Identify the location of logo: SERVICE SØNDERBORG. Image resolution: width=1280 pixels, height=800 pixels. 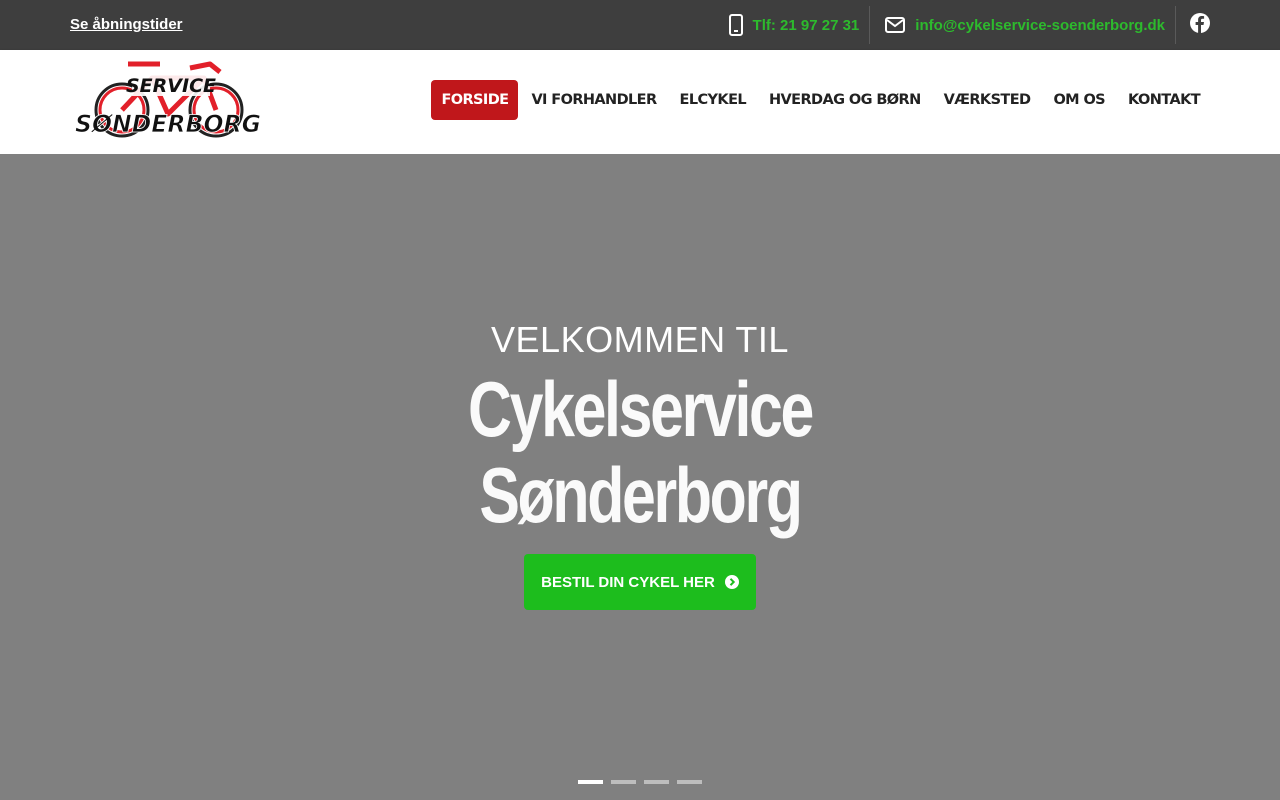
(168, 102).